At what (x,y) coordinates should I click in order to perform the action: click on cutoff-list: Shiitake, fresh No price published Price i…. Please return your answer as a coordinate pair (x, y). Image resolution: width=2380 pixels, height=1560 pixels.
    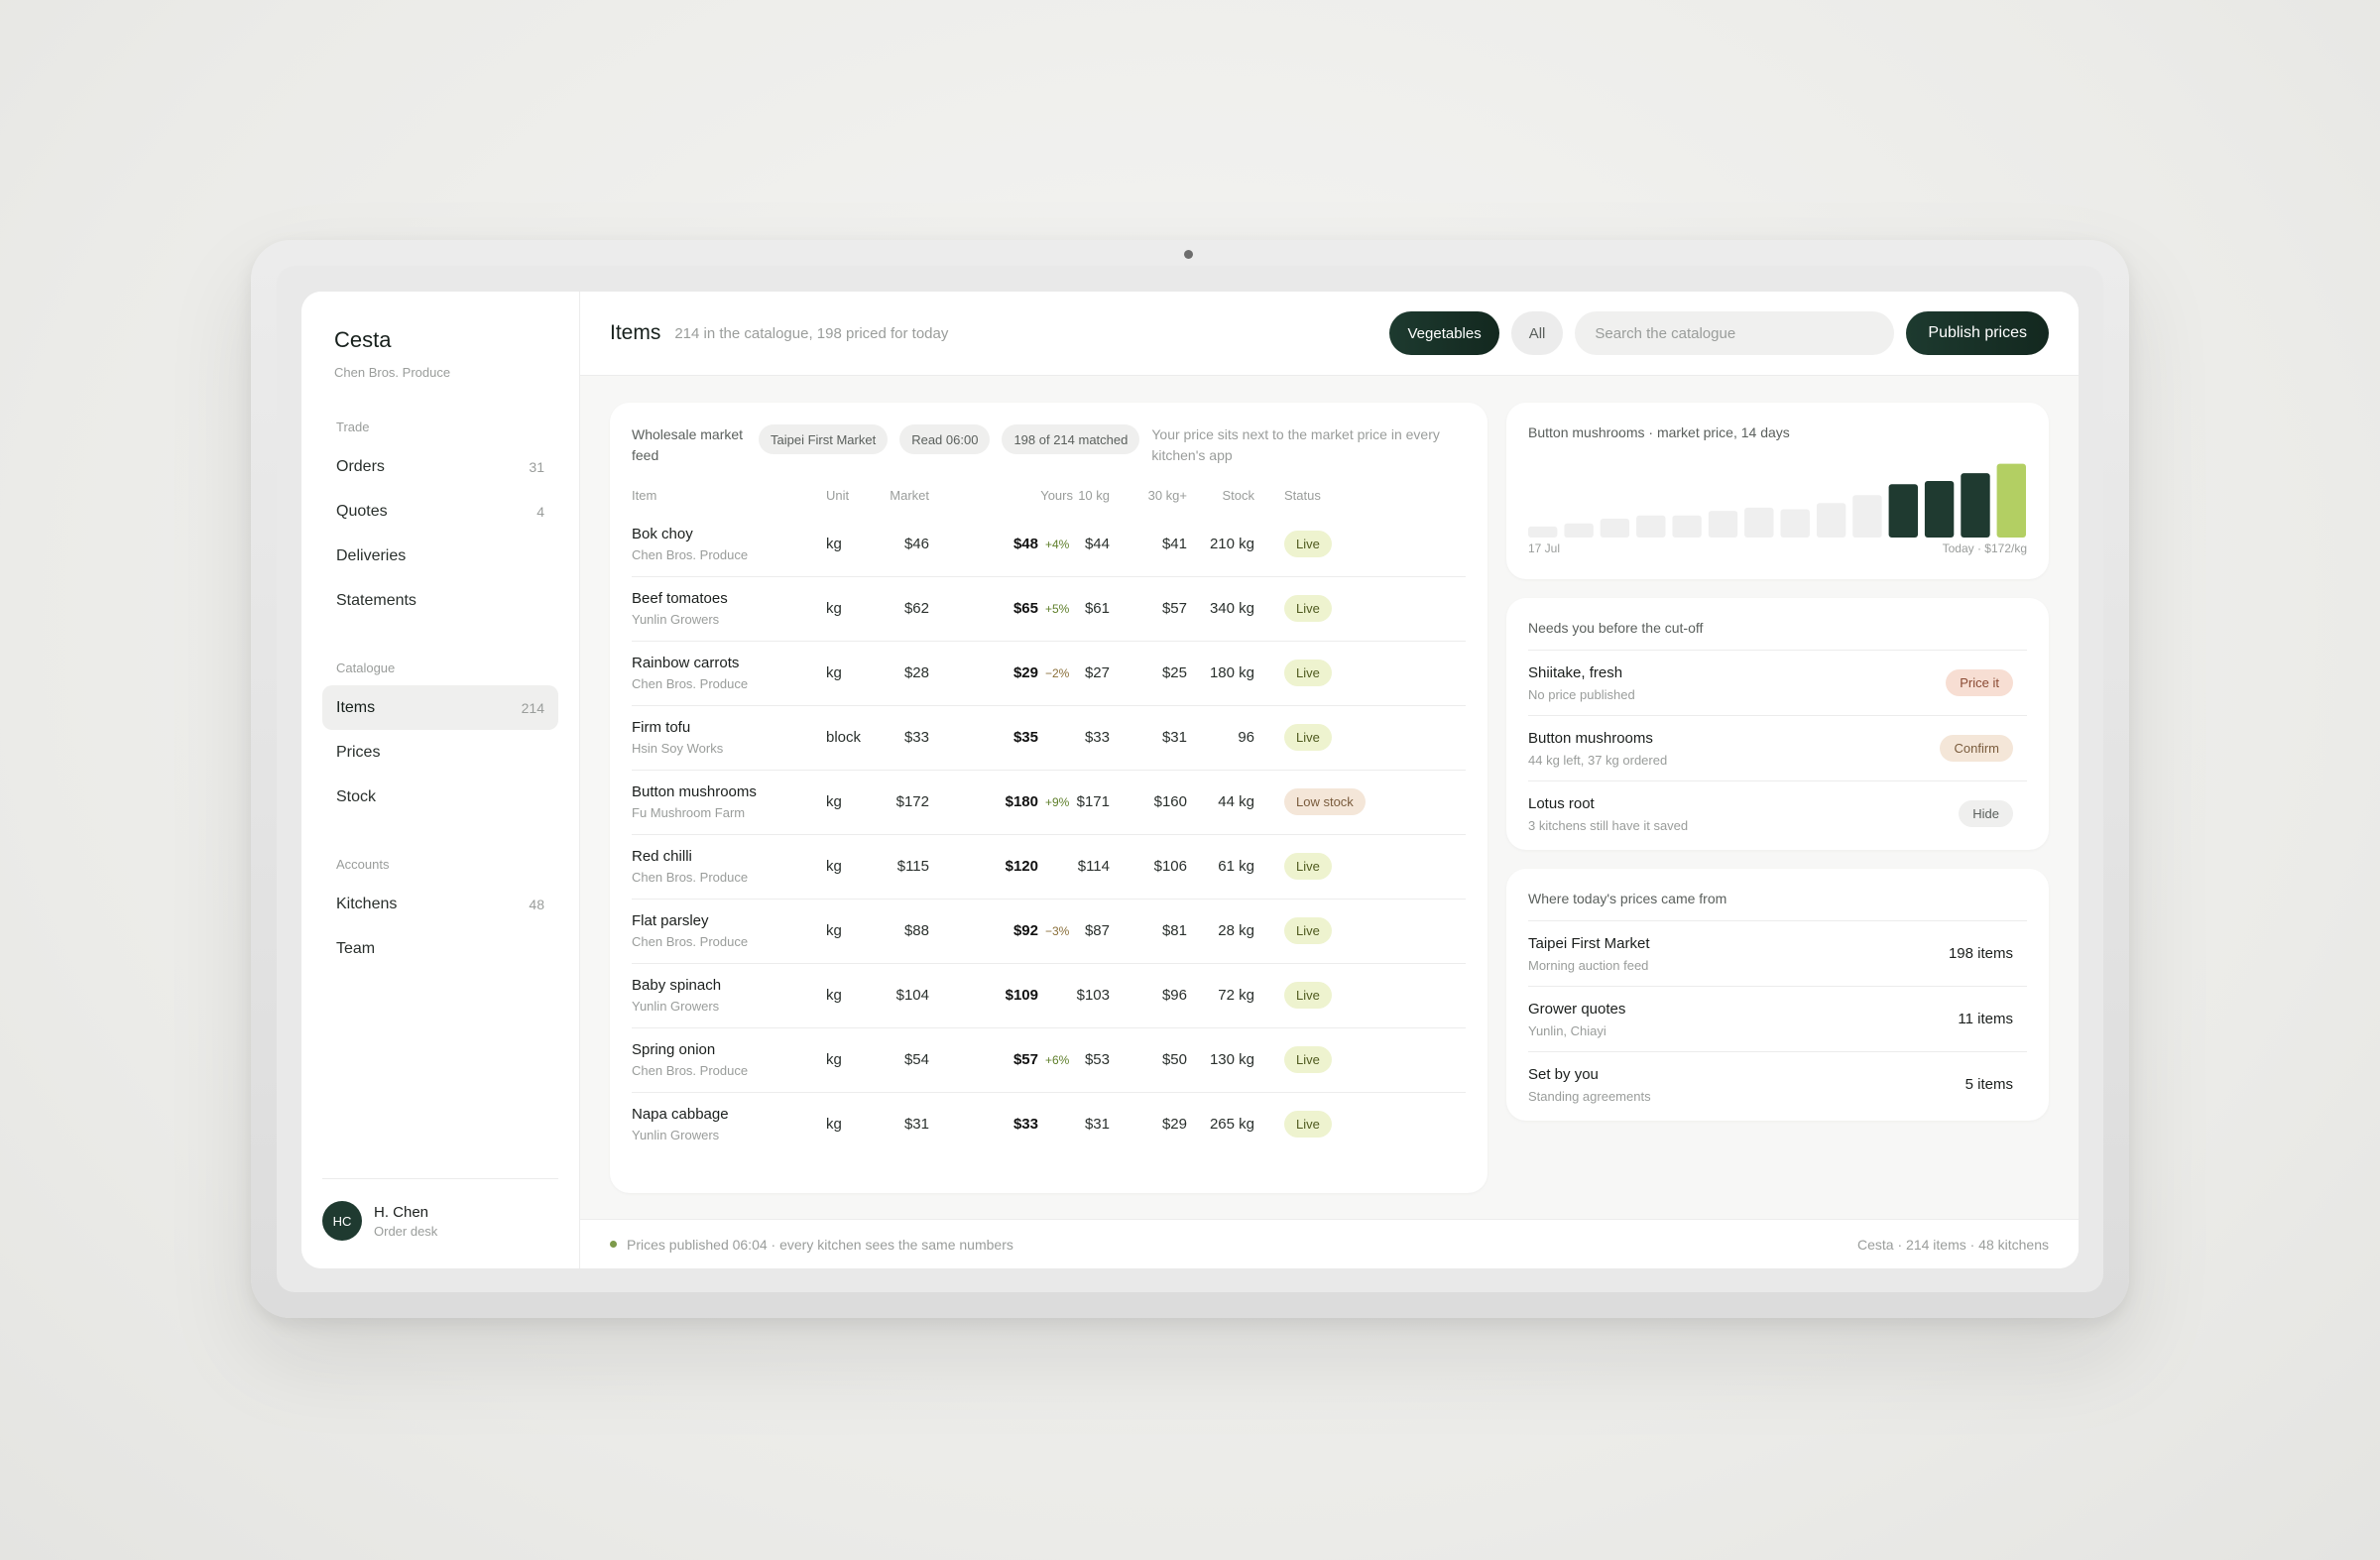
    Looking at the image, I should click on (1777, 748).